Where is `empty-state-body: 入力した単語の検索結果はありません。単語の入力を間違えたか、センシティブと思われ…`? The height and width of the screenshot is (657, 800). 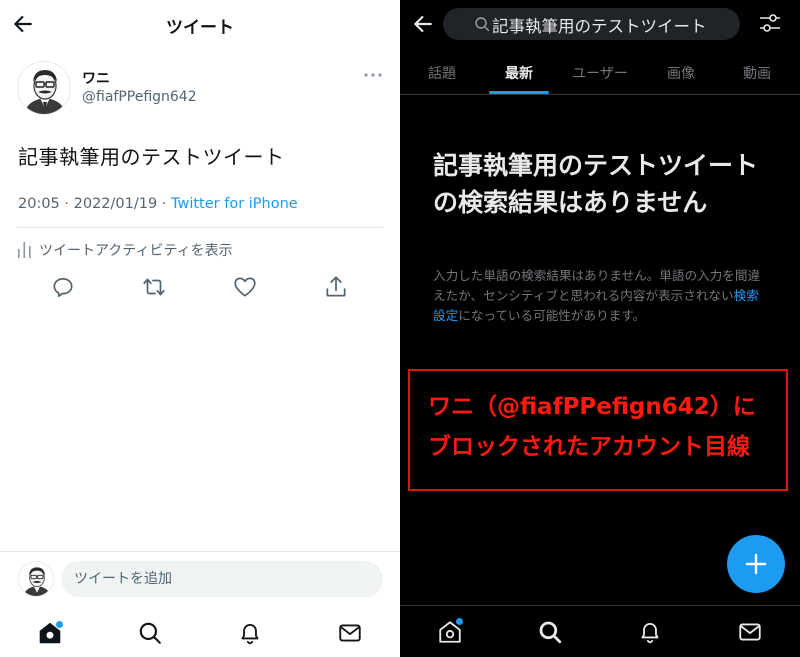
empty-state-body: 入力した単語の検索結果はありません。単語の入力を間違えたか、センシティブと思われ… is located at coordinates (600, 296).